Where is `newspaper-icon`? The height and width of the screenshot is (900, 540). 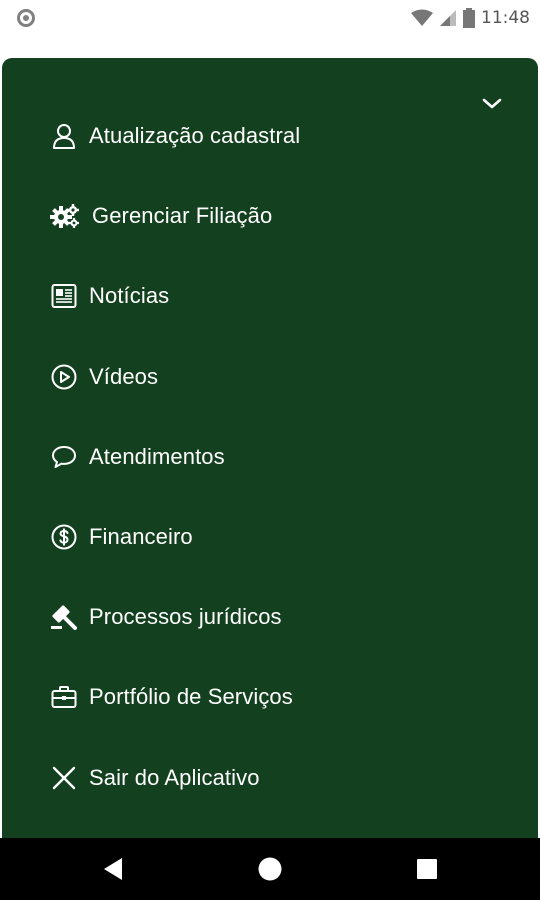
newspaper-icon is located at coordinates (64, 296).